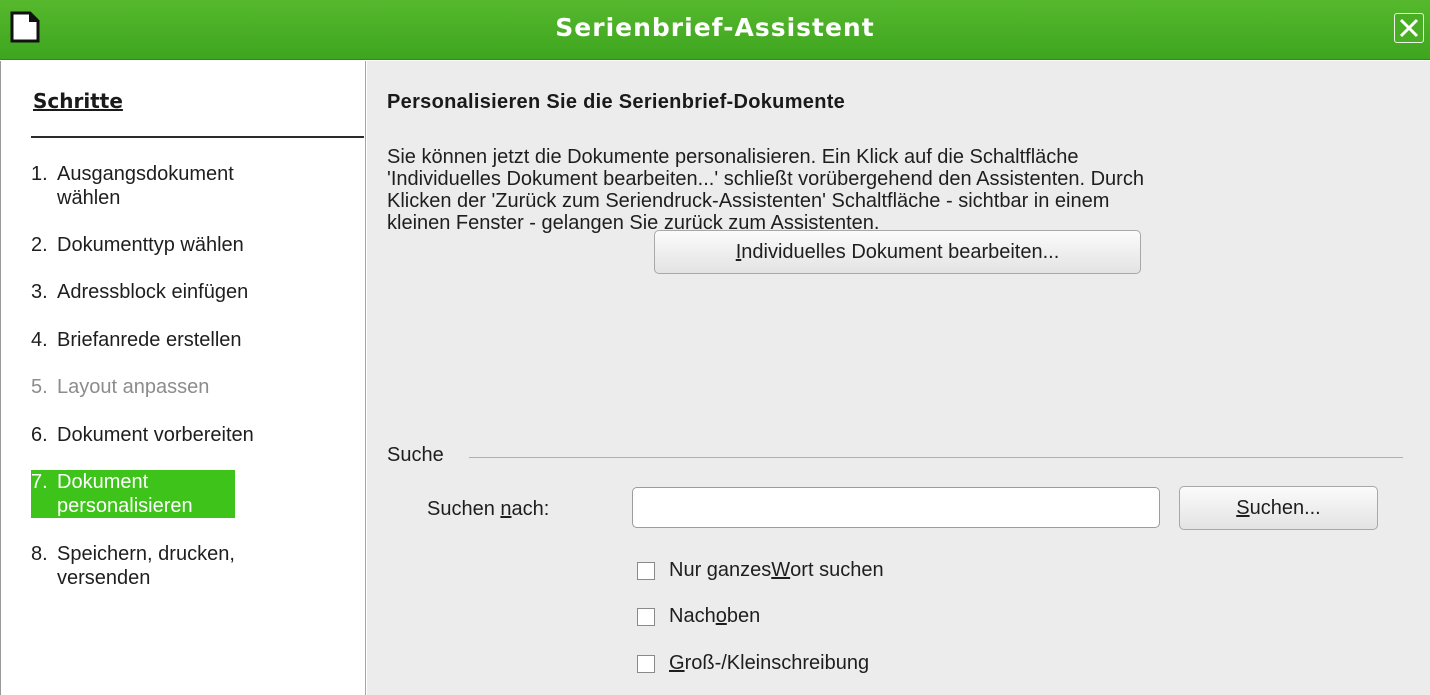 Image resolution: width=1430 pixels, height=695 pixels. What do you see at coordinates (133, 387) in the screenshot?
I see `step-label: Layout anpassen` at bounding box center [133, 387].